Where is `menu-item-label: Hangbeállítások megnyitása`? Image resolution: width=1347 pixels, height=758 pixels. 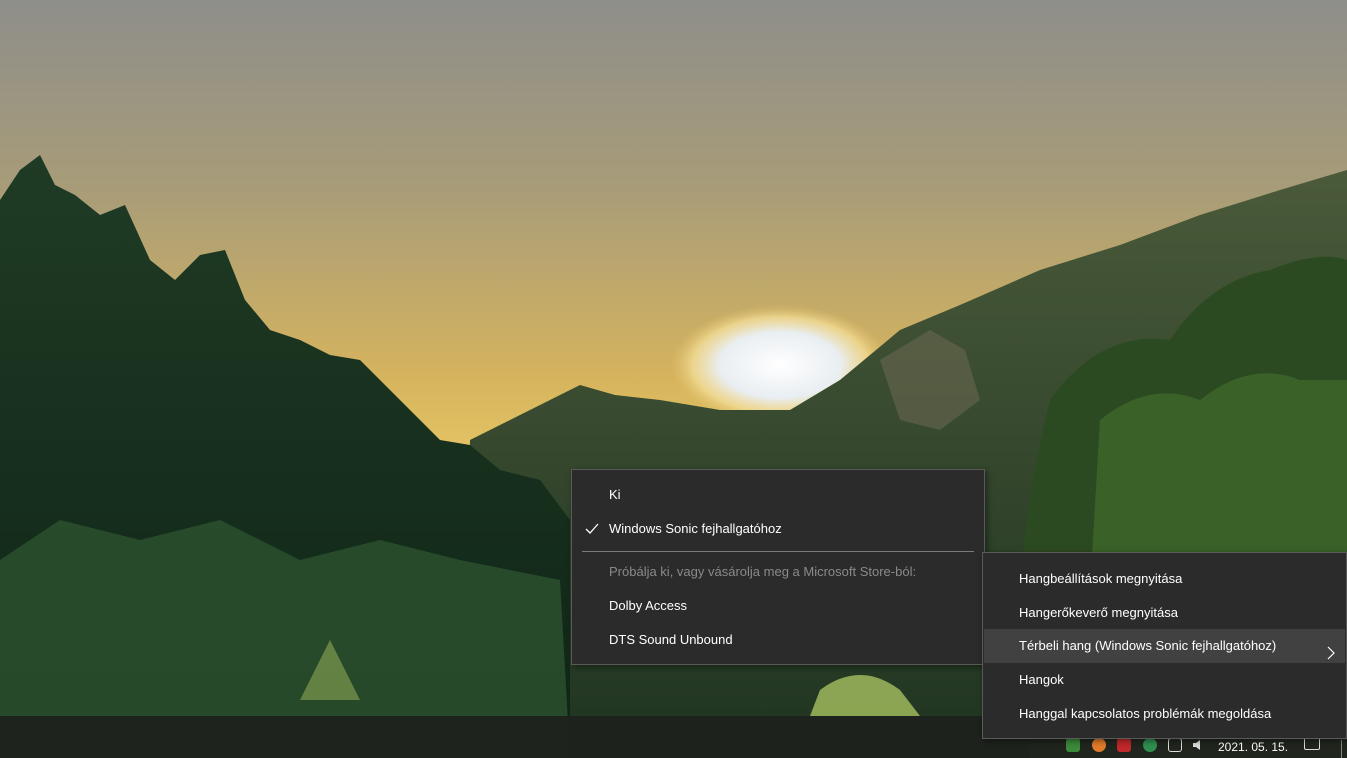 menu-item-label: Hangbeállítások megnyitása is located at coordinates (1101, 578).